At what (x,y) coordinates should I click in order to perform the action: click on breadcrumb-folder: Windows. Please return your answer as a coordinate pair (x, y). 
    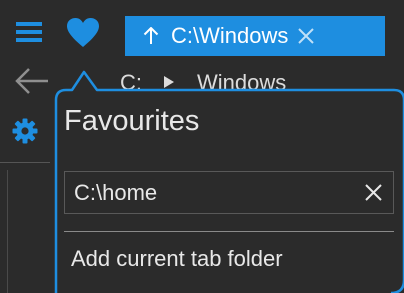
    Looking at the image, I should click on (241, 83).